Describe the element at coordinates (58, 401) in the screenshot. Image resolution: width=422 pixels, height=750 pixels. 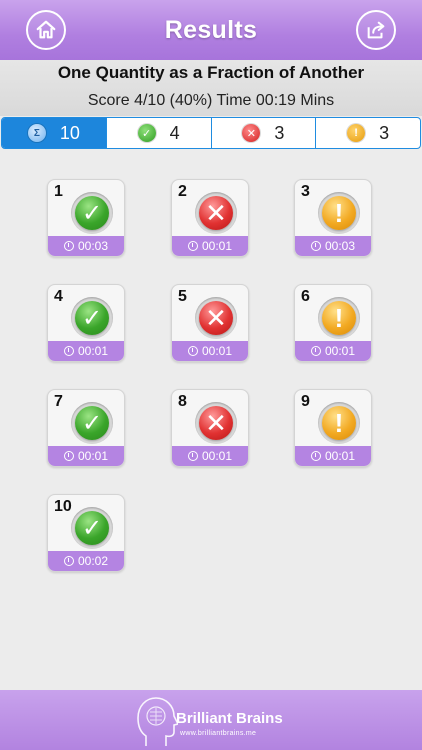
I see `question-number: 7` at that location.